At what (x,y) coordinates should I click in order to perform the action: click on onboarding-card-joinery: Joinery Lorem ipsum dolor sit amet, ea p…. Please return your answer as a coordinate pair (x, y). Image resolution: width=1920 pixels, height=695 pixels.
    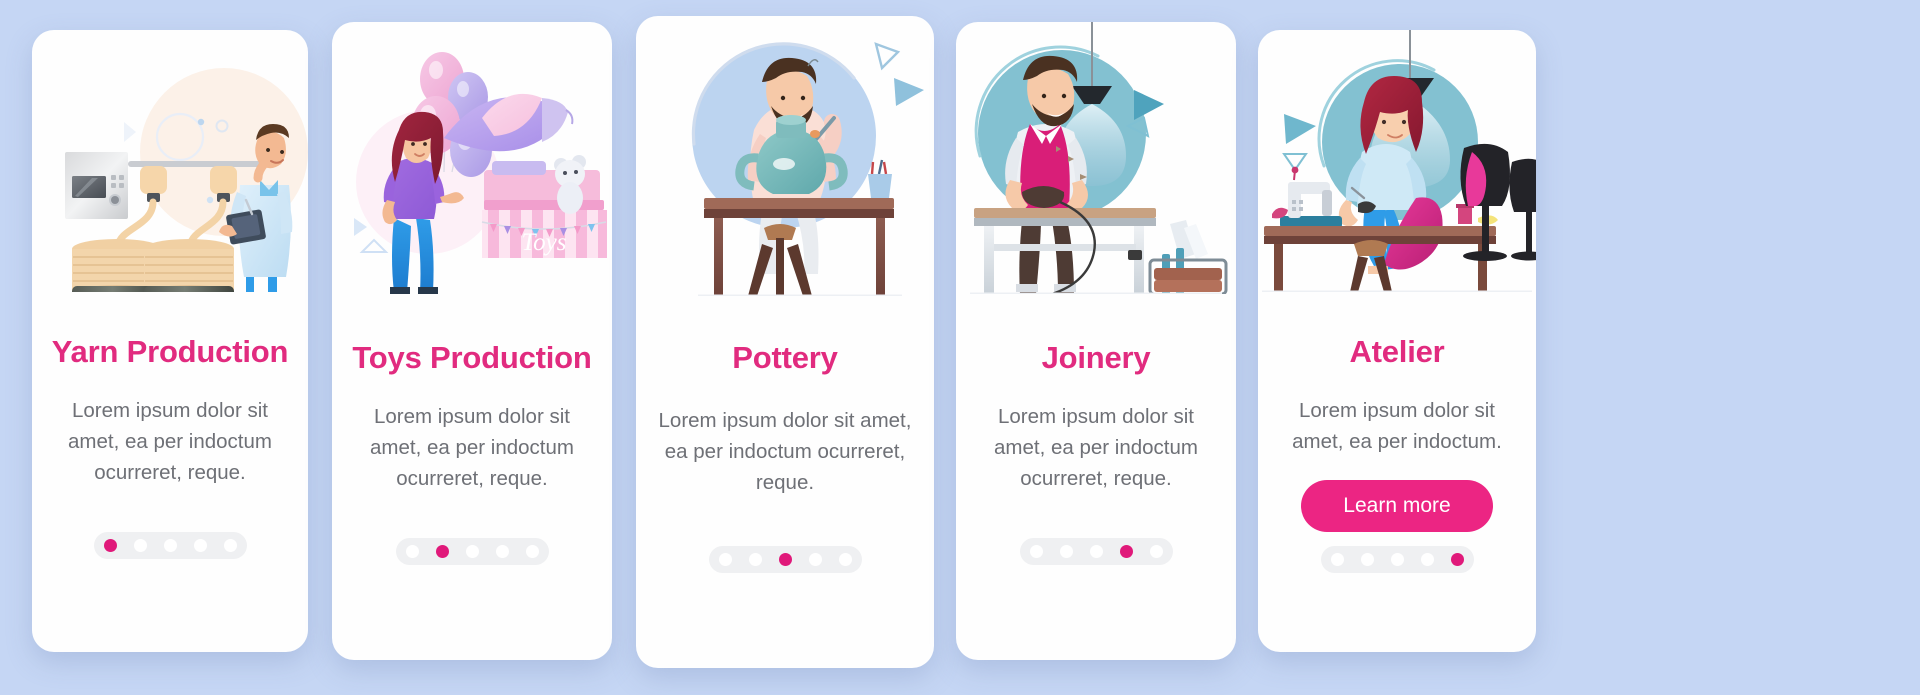
    Looking at the image, I should click on (1096, 341).